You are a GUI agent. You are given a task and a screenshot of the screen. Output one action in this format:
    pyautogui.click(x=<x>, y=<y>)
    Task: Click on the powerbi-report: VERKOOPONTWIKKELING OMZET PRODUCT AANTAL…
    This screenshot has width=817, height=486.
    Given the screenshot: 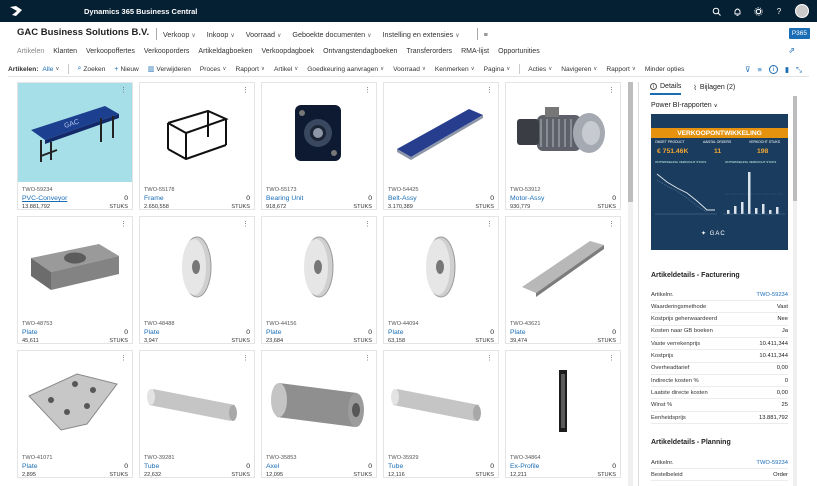 What is the action you would take?
    pyautogui.click(x=719, y=182)
    